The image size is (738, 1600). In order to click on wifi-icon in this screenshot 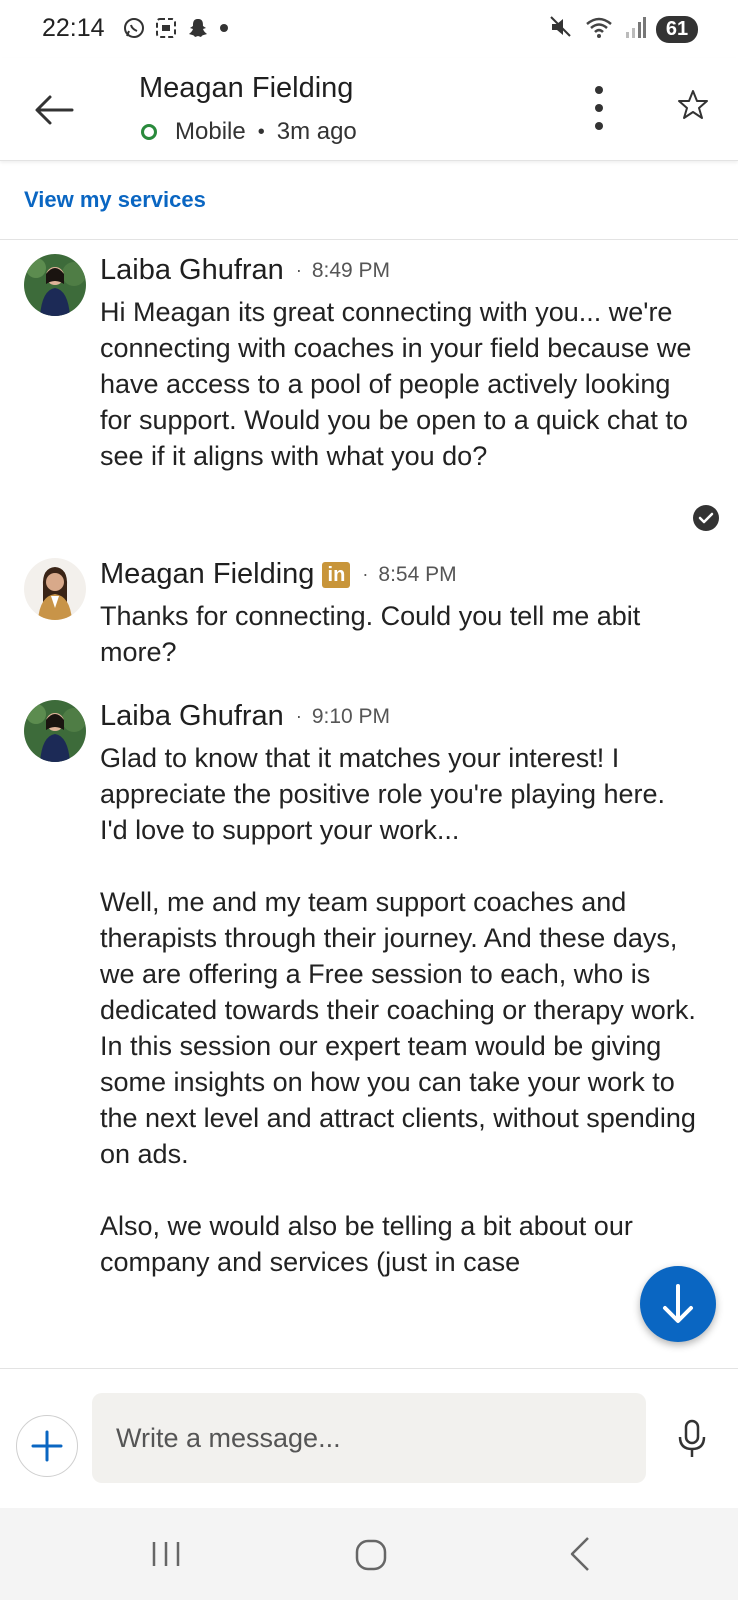, I will do `click(599, 29)`.